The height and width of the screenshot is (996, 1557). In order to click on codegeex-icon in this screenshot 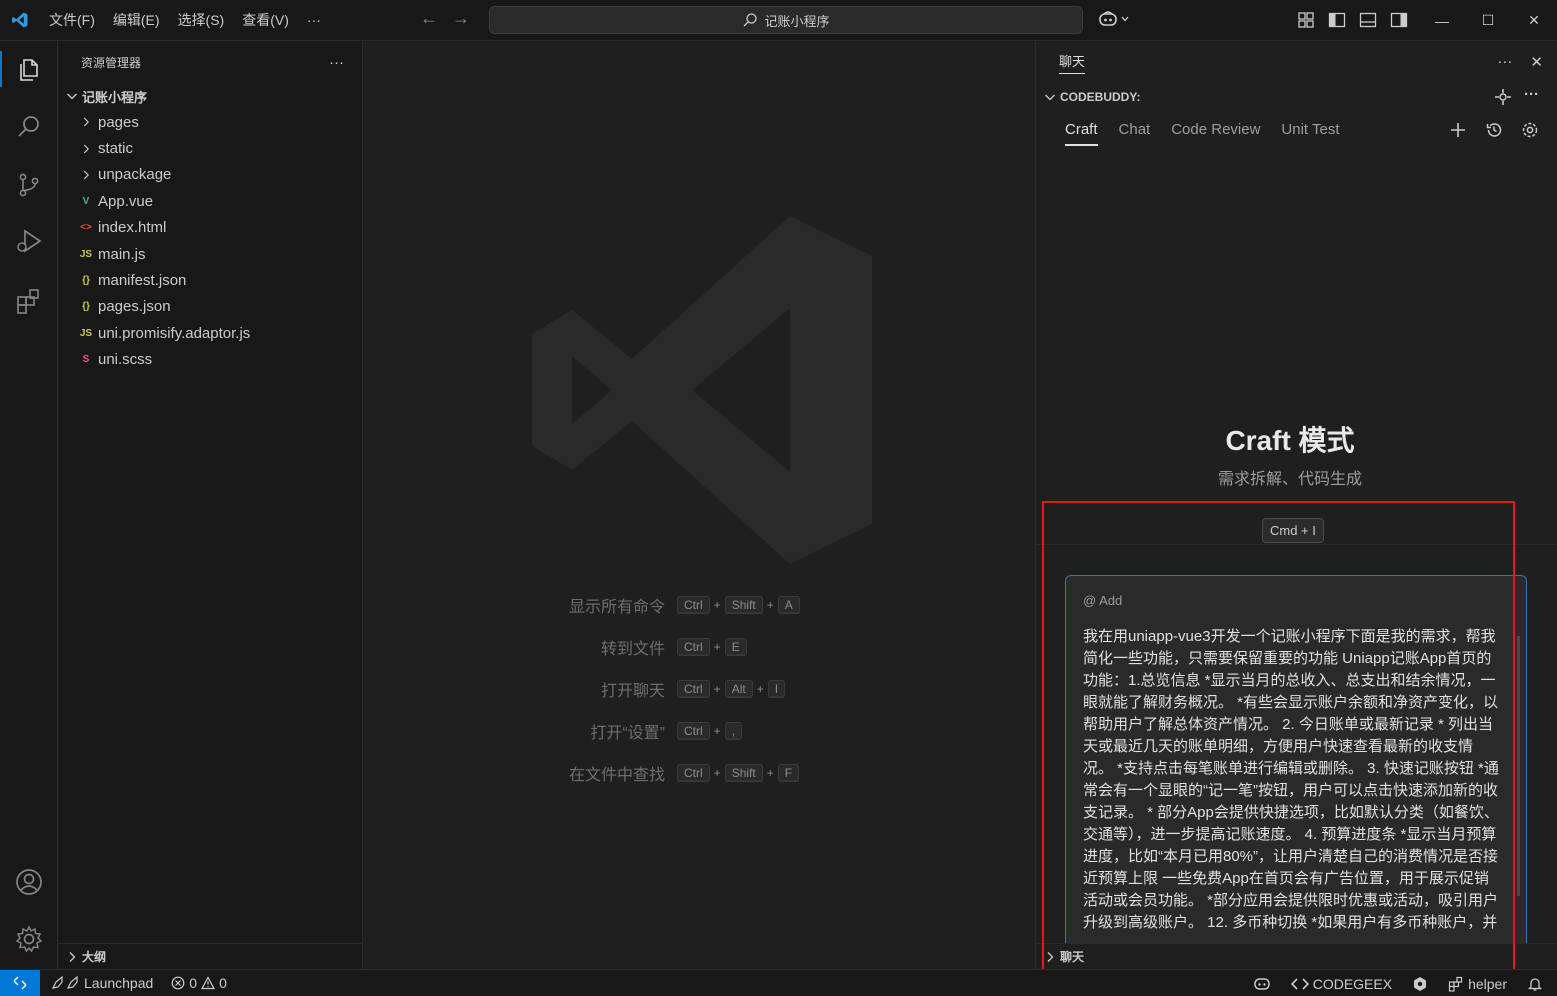, I will do `click(1299, 983)`.